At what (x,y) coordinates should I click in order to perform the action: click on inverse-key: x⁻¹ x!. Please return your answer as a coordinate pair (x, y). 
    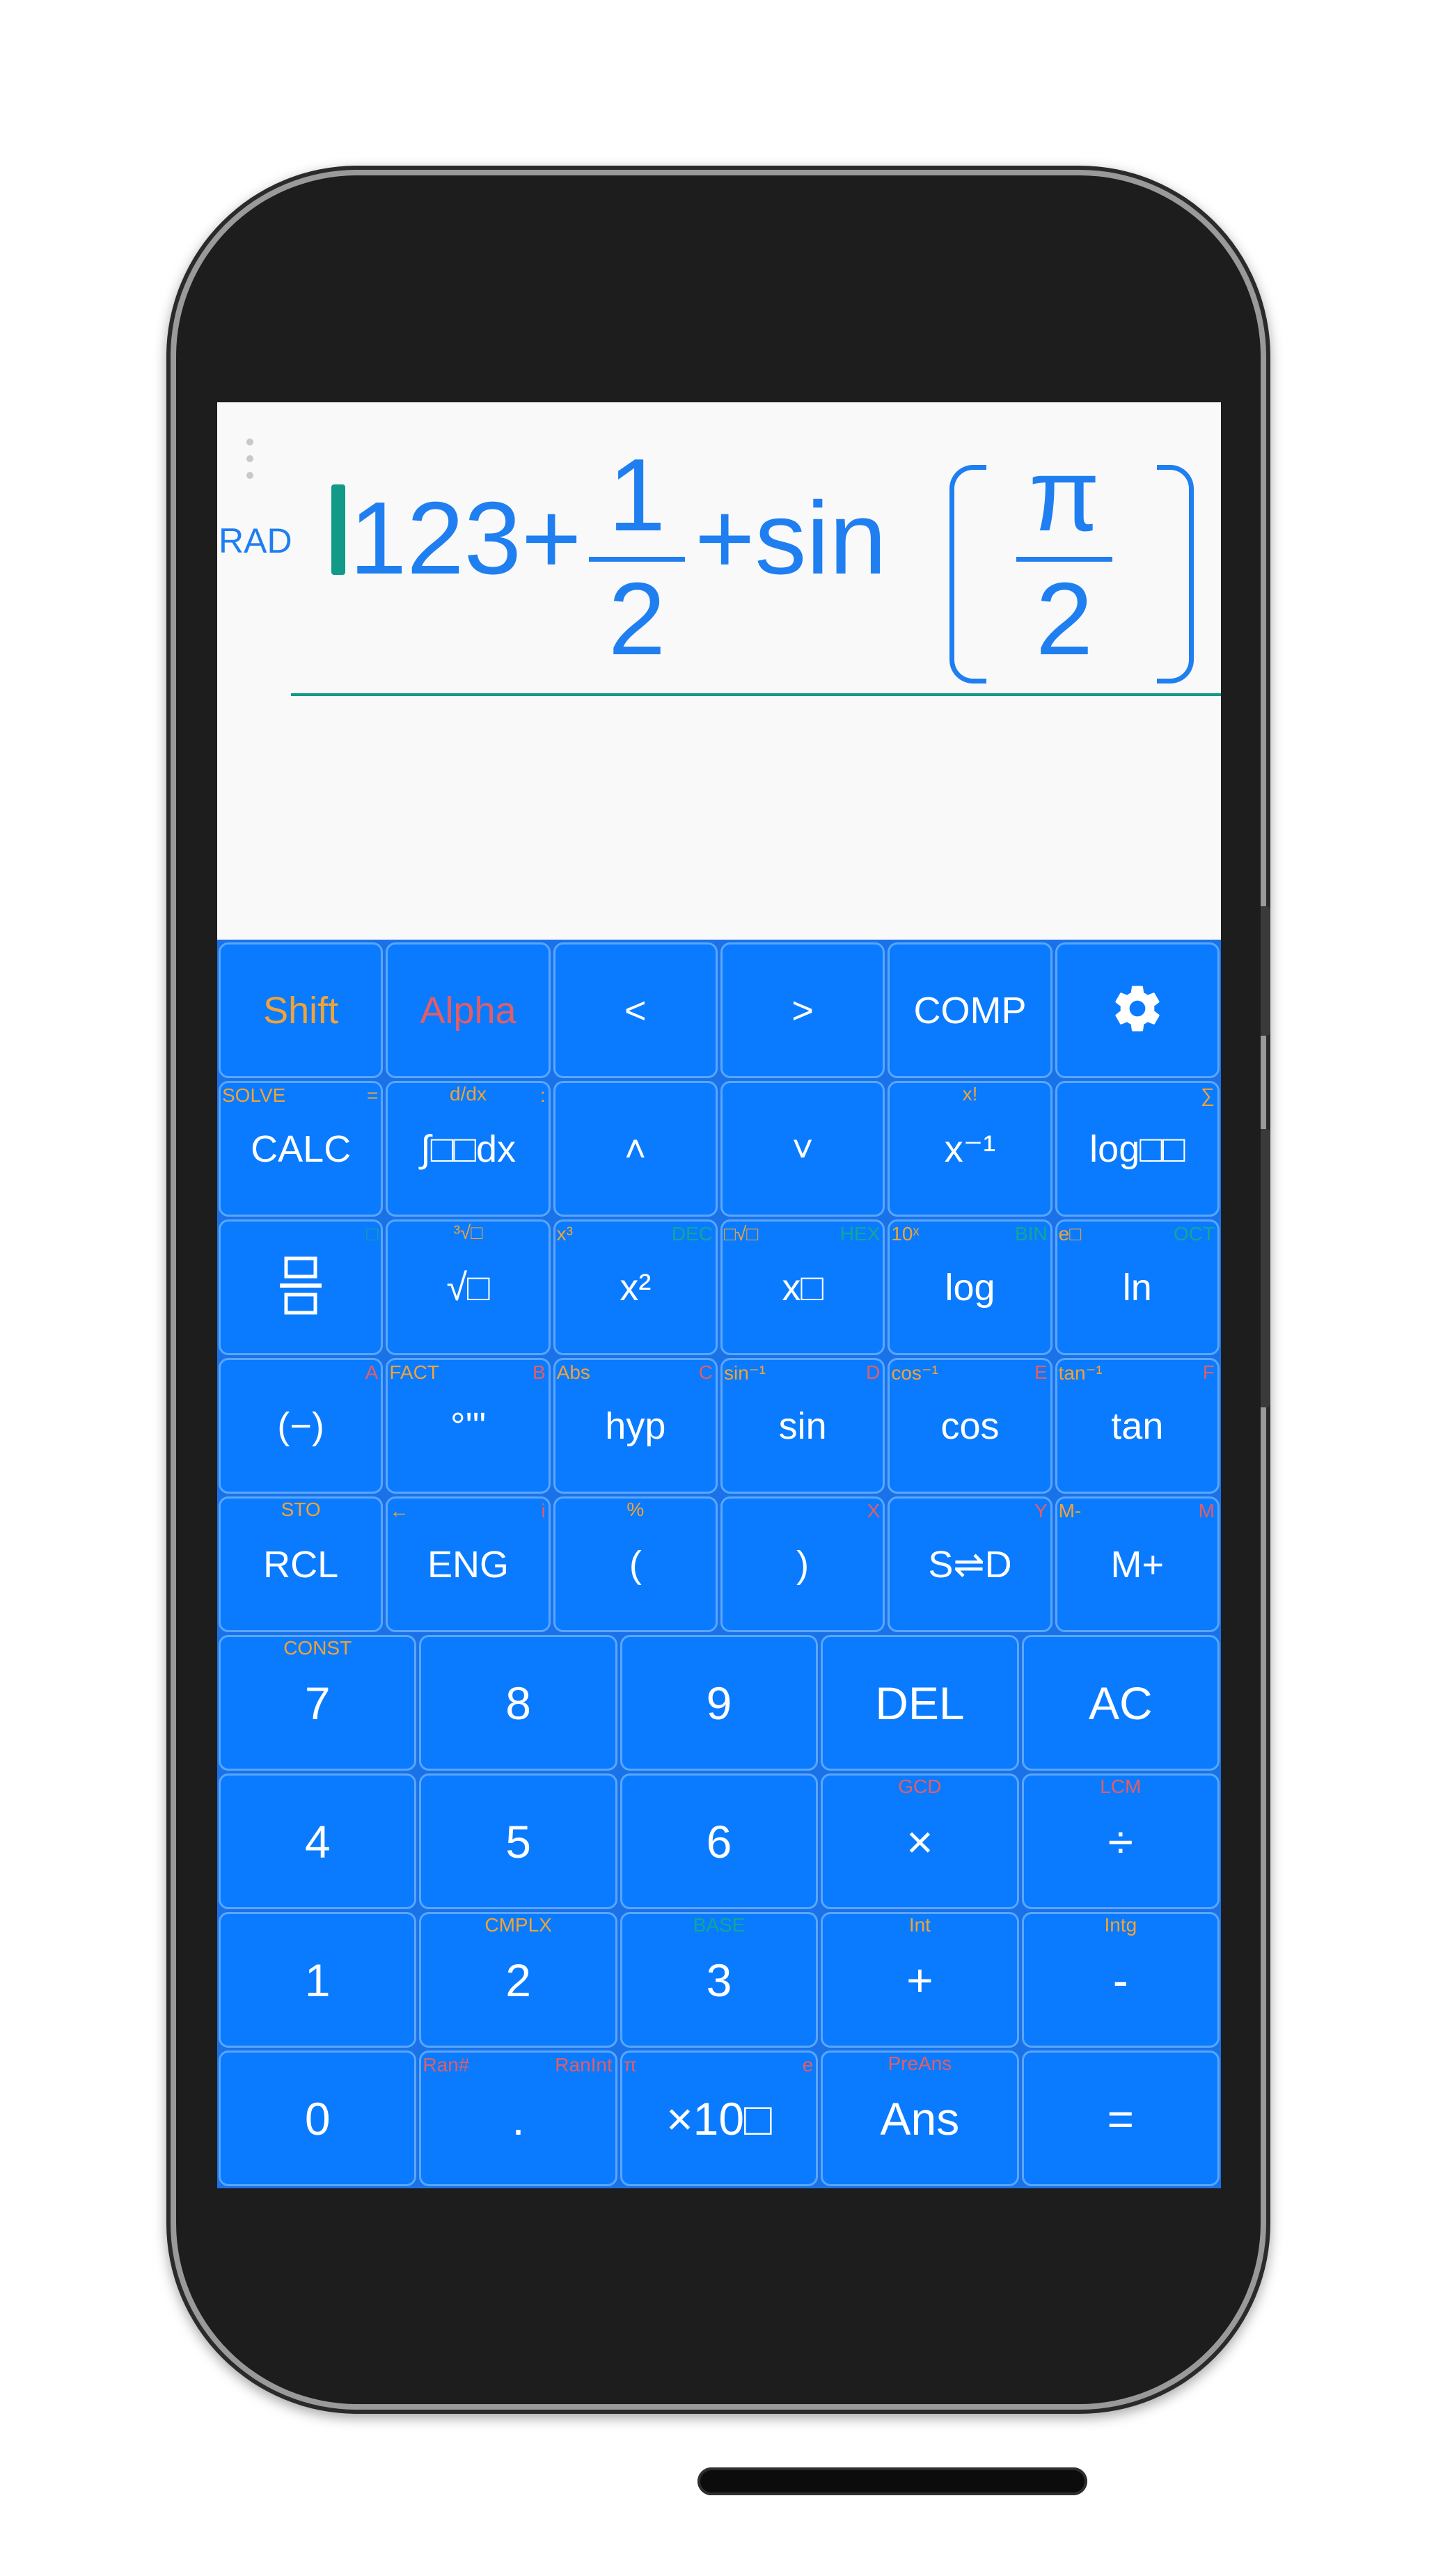
    Looking at the image, I should click on (970, 1149).